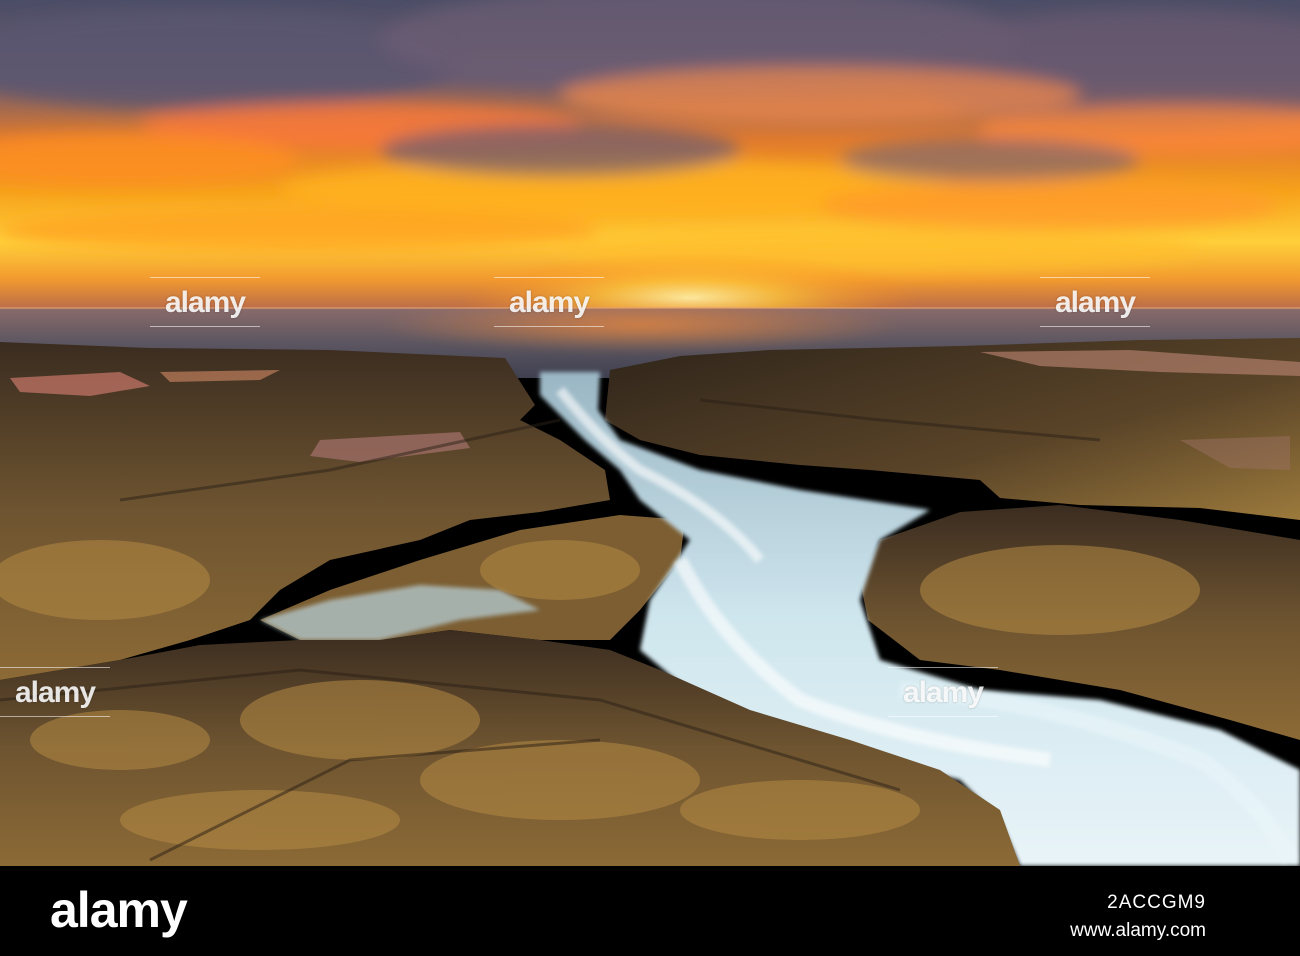 This screenshot has height=956, width=1300. I want to click on site-url: www.alamy.com, so click(1138, 931).